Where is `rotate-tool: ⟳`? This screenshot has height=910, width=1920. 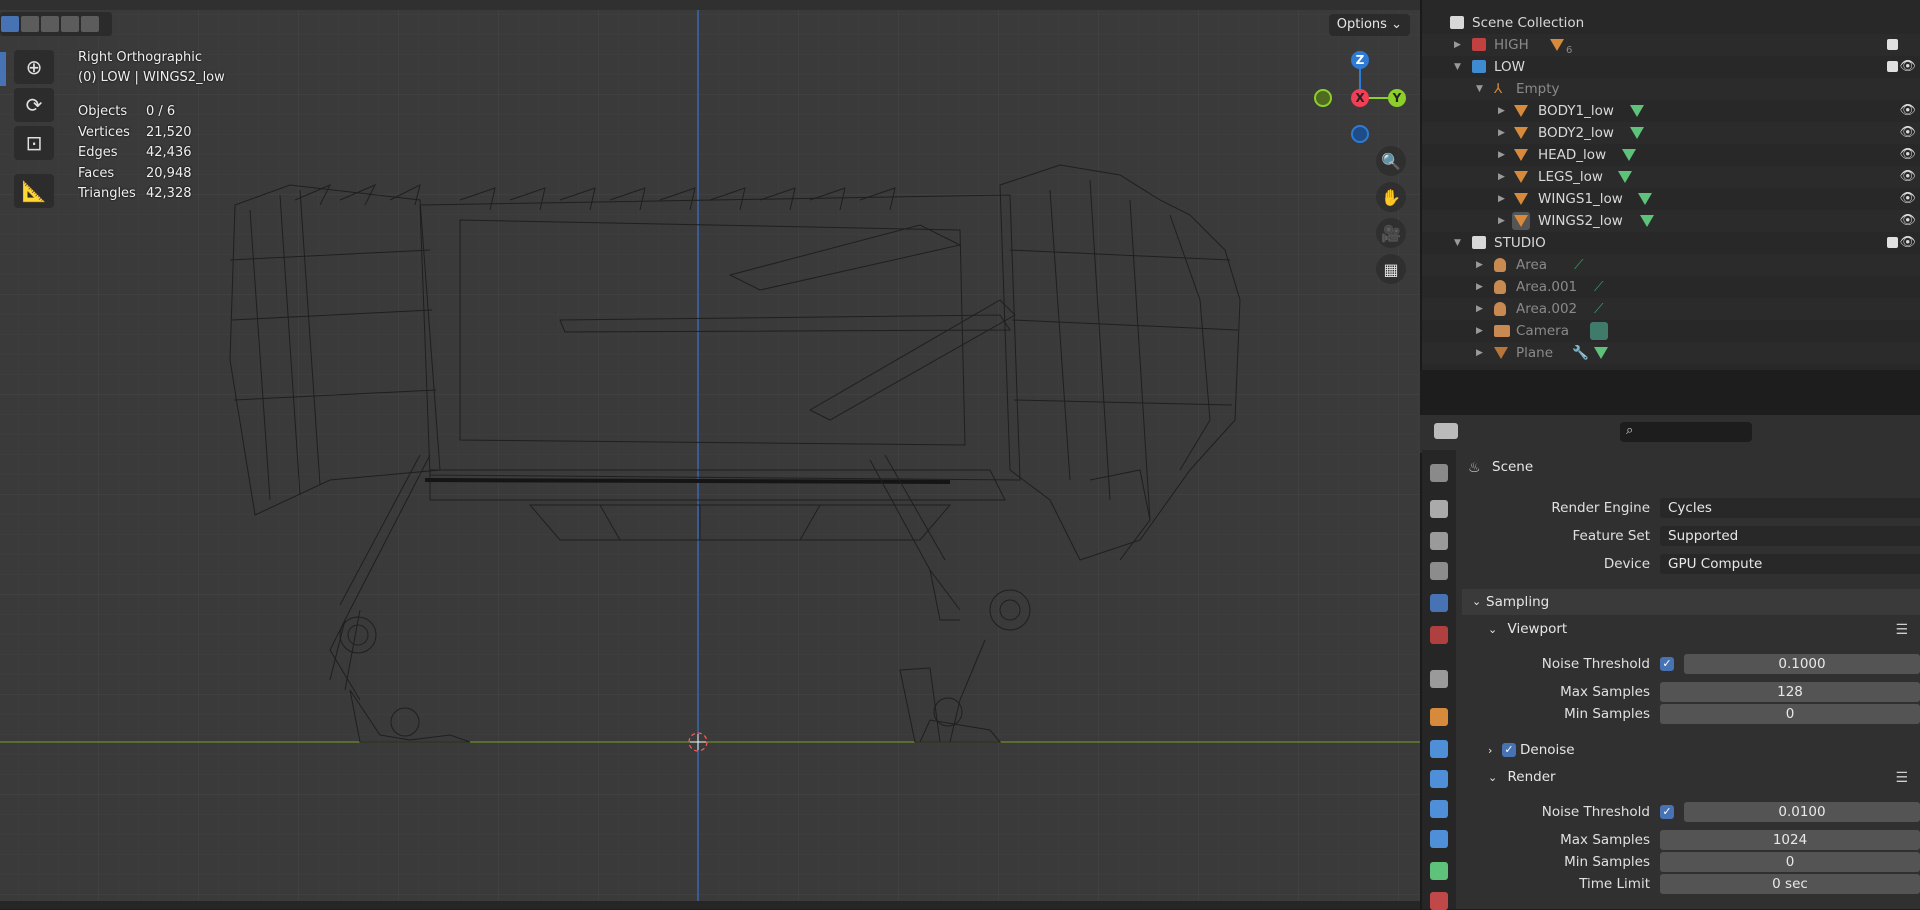
rotate-tool: ⟳ is located at coordinates (34, 105).